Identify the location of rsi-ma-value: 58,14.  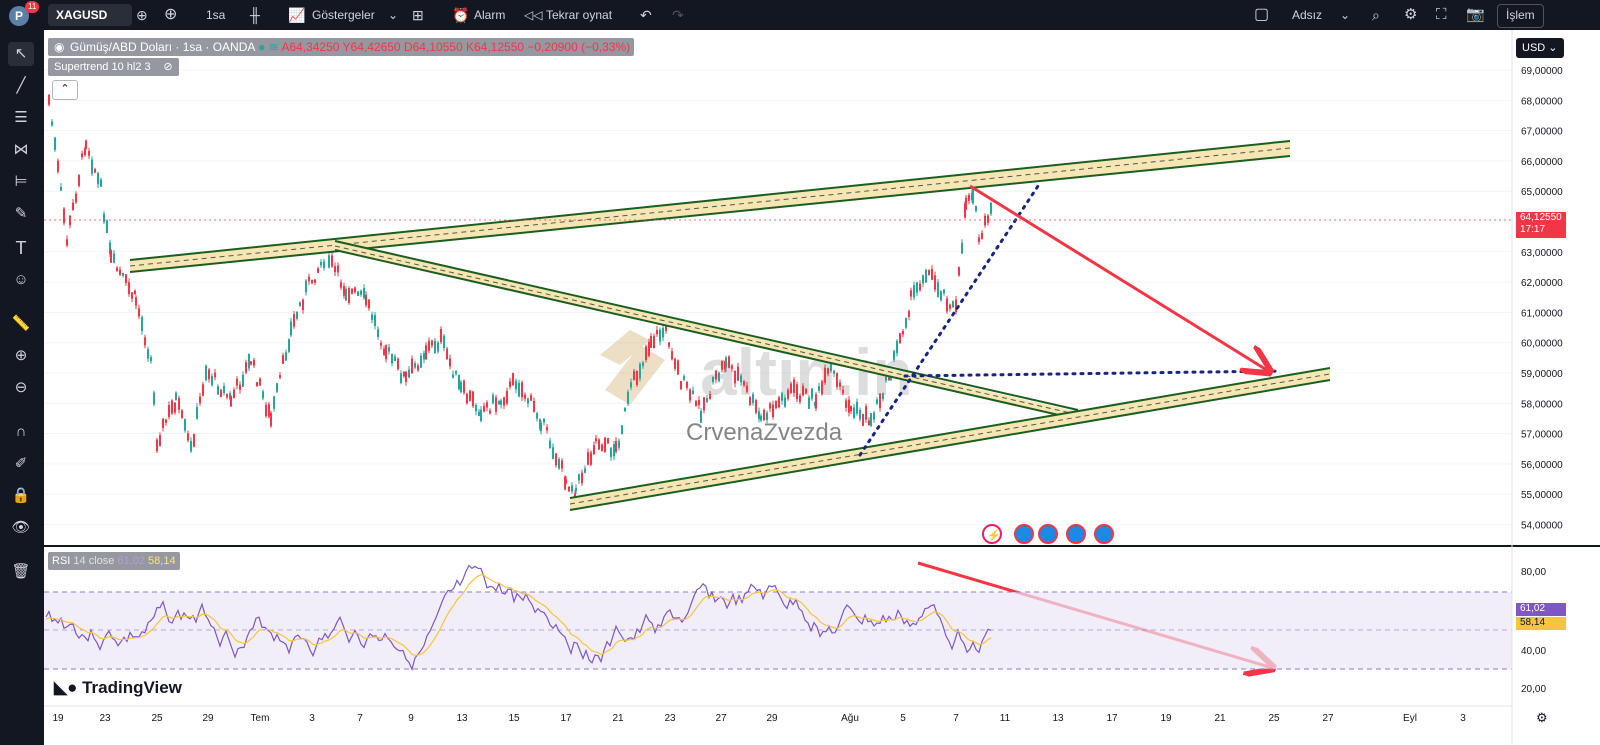
(162, 561).